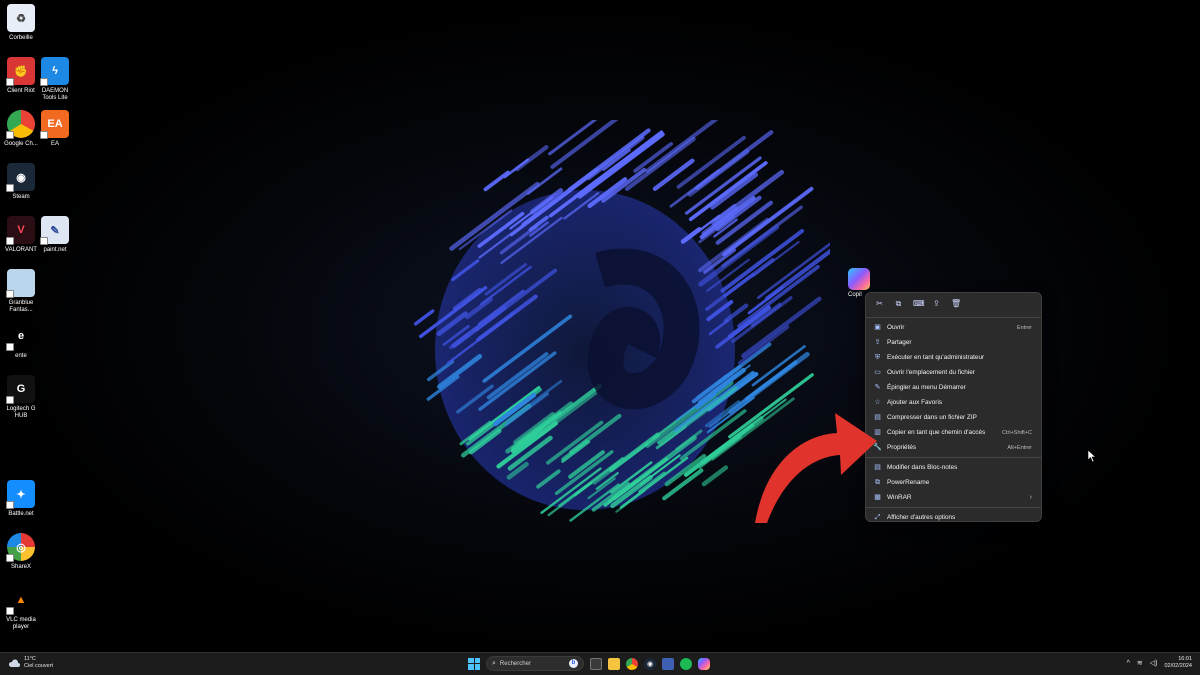  I want to click on desktop-icon-label: Steam, so click(21, 197).